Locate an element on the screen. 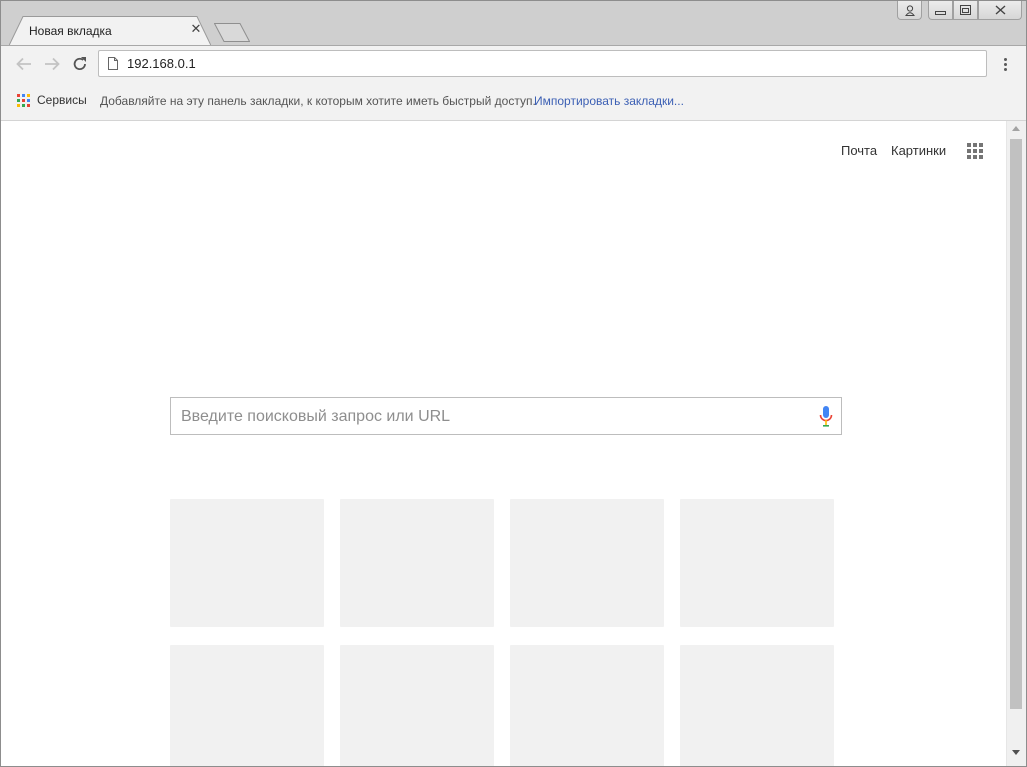  page-icon is located at coordinates (113, 63).